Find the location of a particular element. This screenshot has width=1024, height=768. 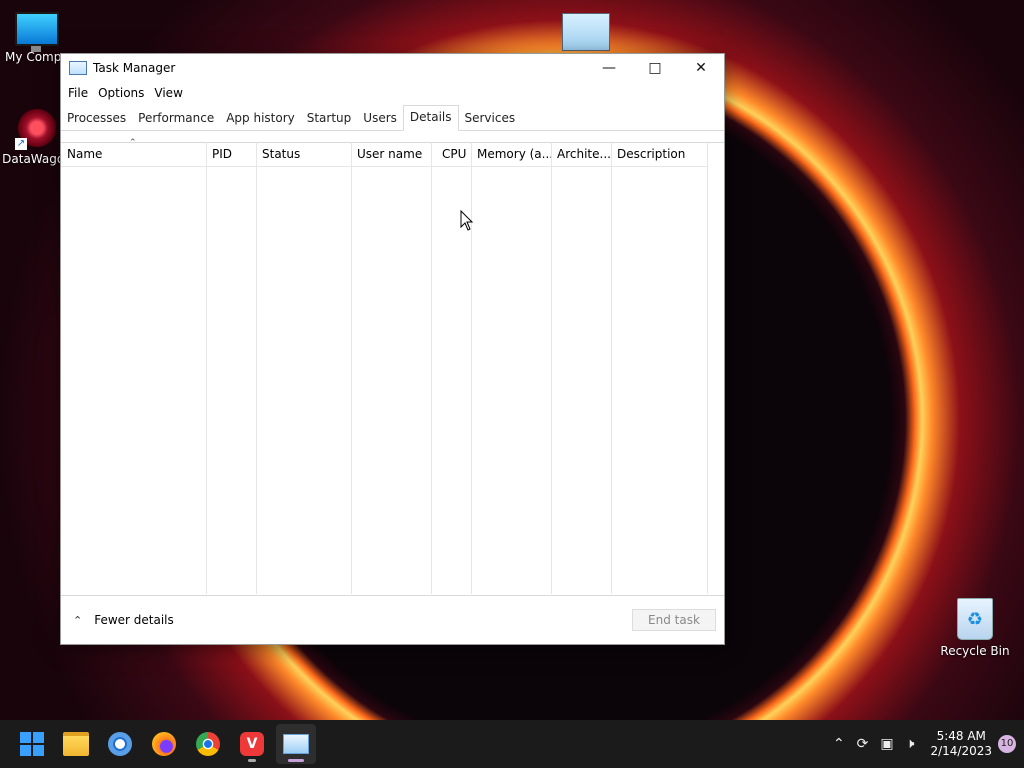

task-manager-taskbar-button is located at coordinates (296, 744).